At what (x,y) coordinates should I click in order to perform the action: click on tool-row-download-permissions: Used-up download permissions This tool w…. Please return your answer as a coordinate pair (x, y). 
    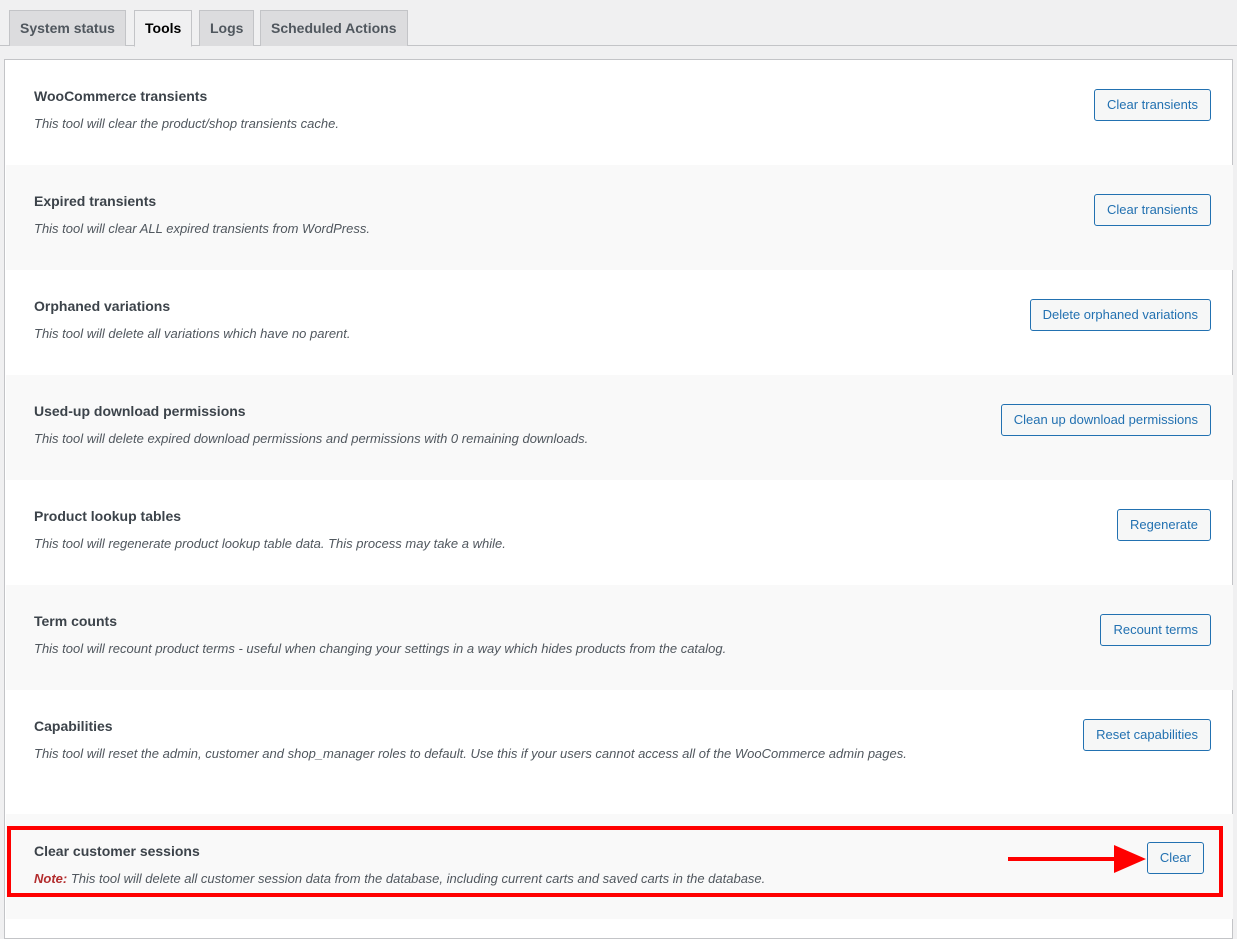
    Looking at the image, I should click on (619, 427).